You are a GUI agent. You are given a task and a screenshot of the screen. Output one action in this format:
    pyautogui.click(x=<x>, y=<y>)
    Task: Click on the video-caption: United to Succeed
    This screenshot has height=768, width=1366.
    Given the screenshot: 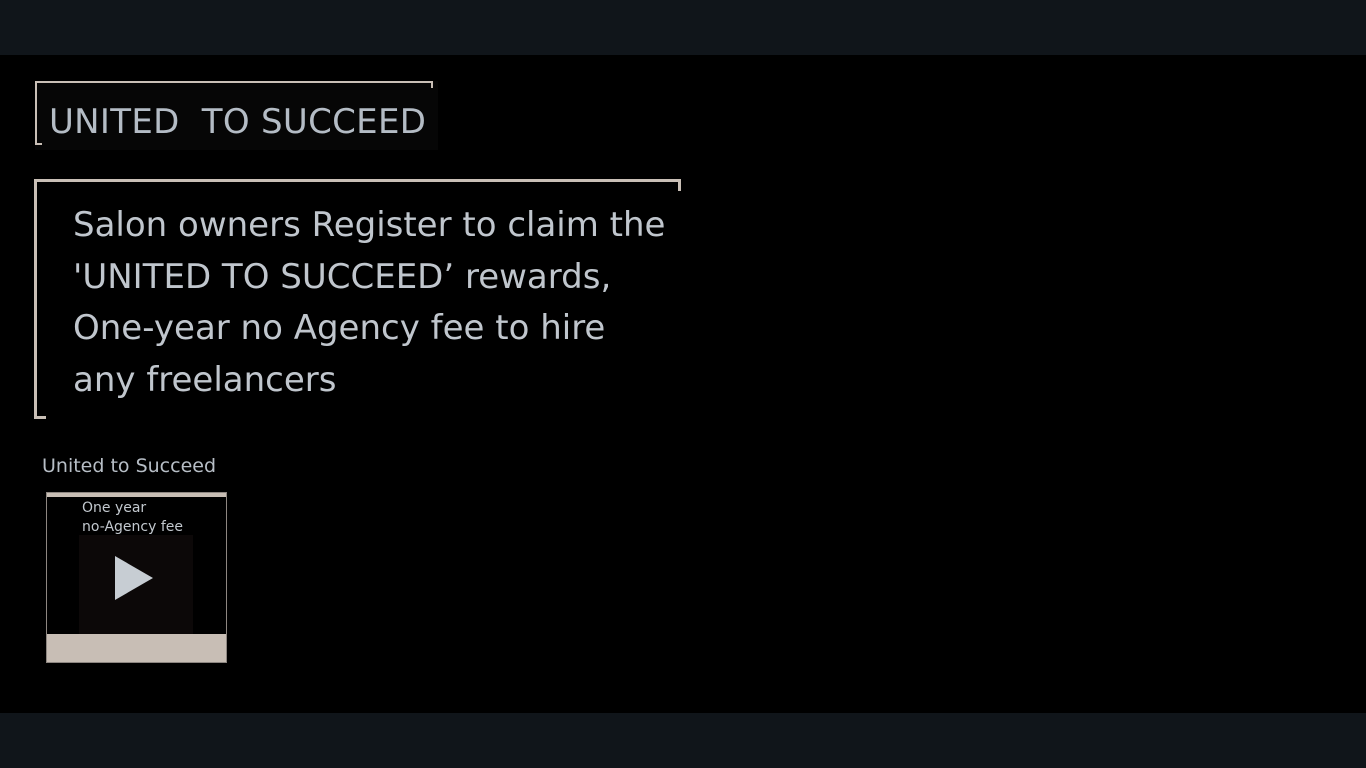 What is the action you would take?
    pyautogui.click(x=129, y=466)
    